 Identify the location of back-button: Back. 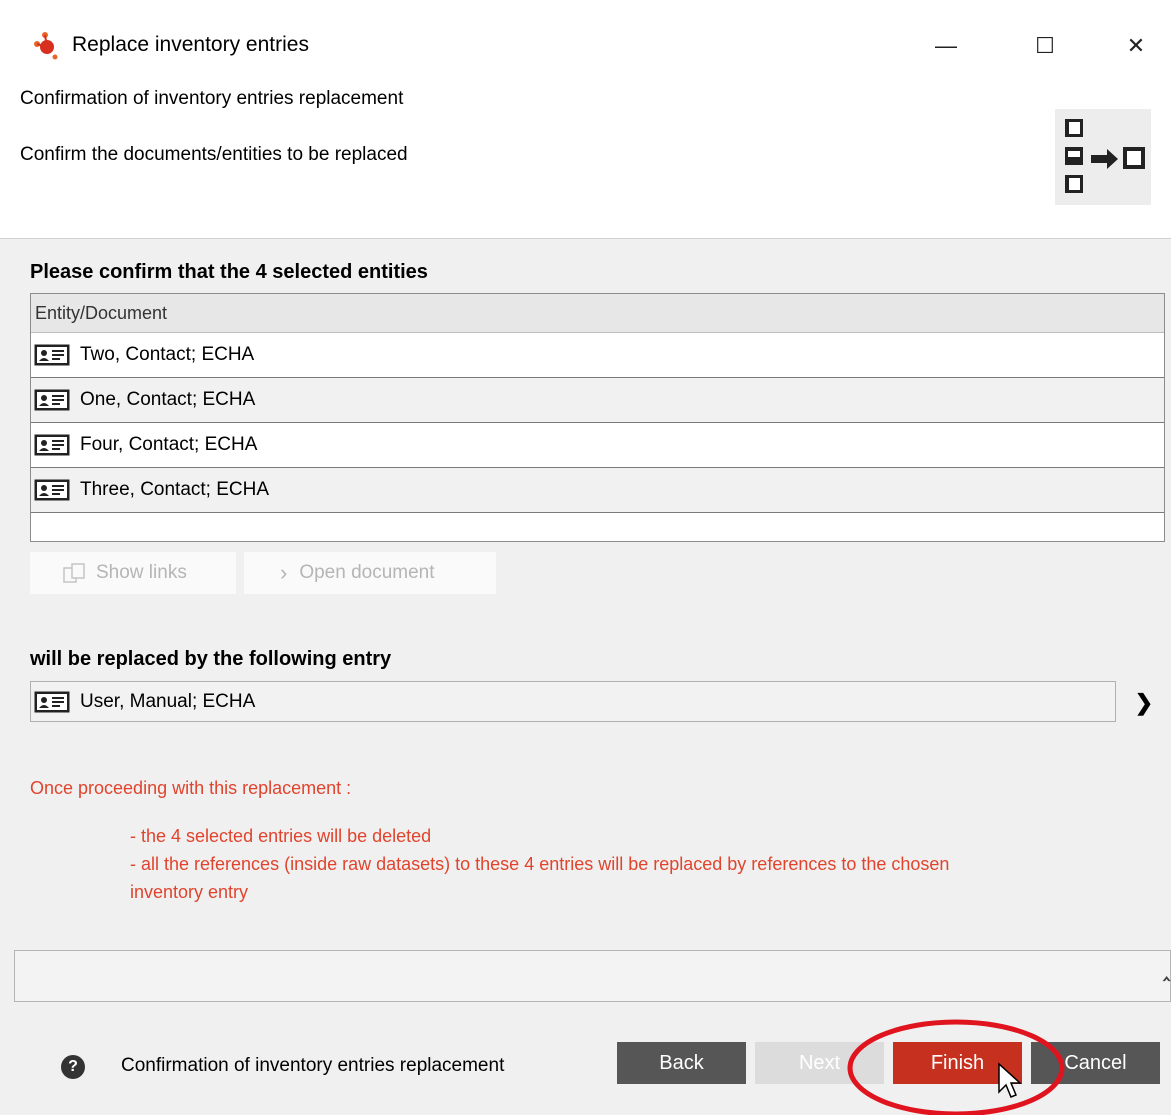
(681, 1063).